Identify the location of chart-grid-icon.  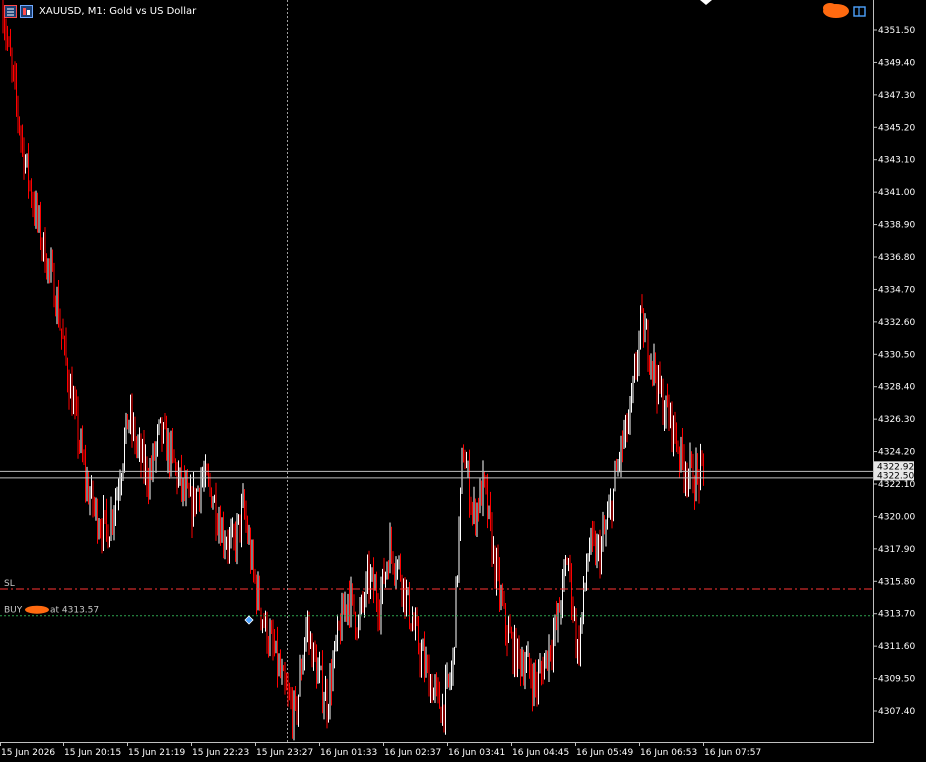
(26, 11).